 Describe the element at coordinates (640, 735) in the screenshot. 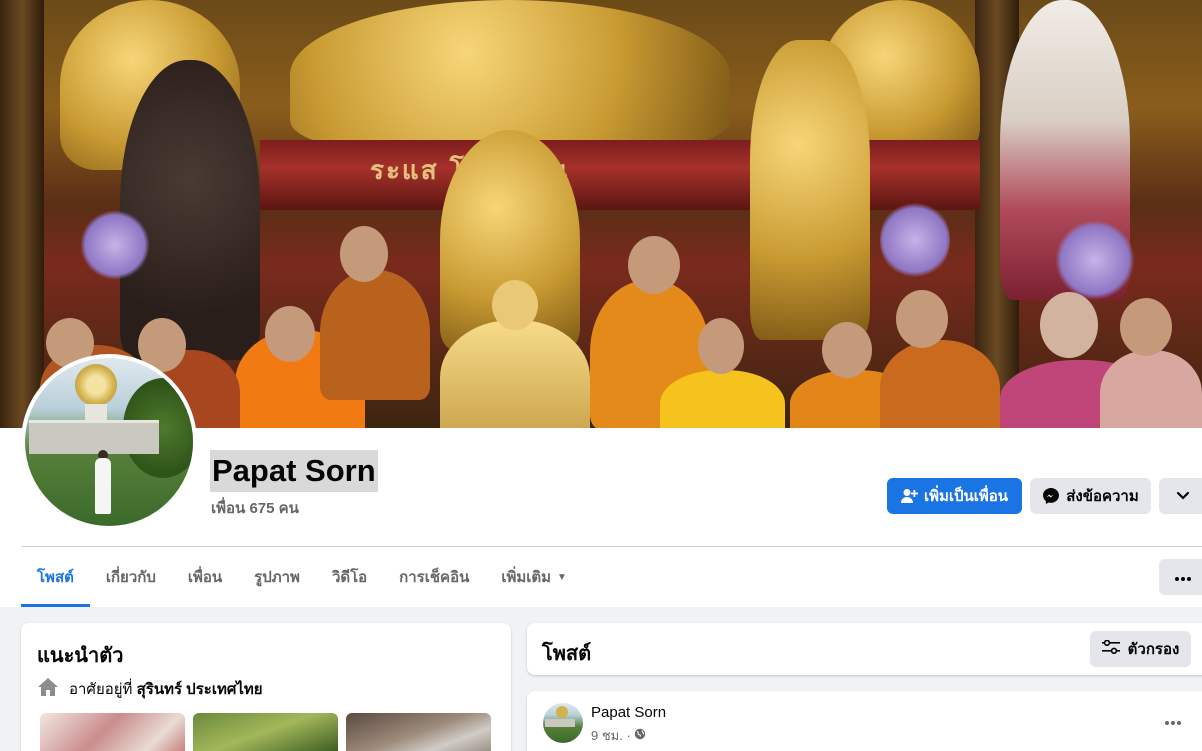

I see `globe-icon` at that location.